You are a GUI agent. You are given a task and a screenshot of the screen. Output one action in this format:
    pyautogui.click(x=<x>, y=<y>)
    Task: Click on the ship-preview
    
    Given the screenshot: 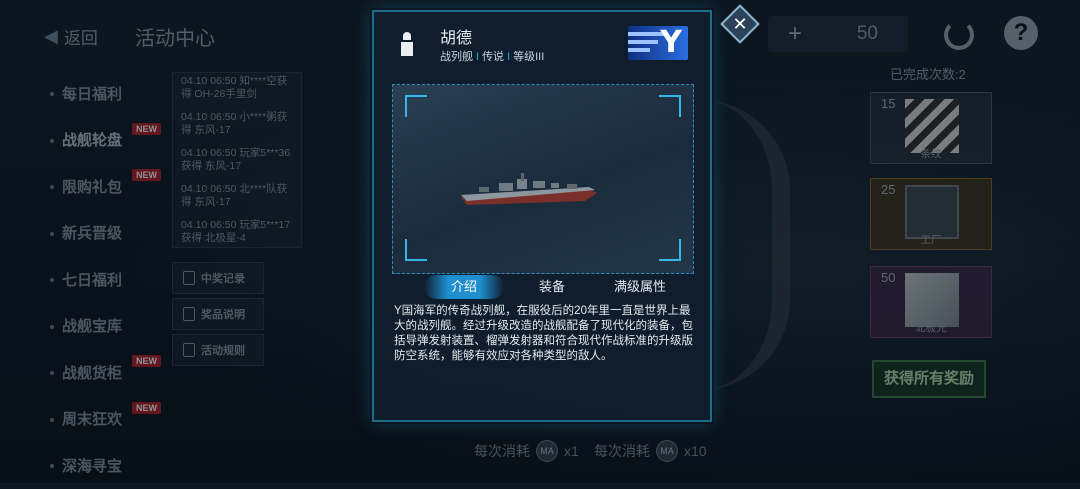 What is the action you would take?
    pyautogui.click(x=543, y=179)
    